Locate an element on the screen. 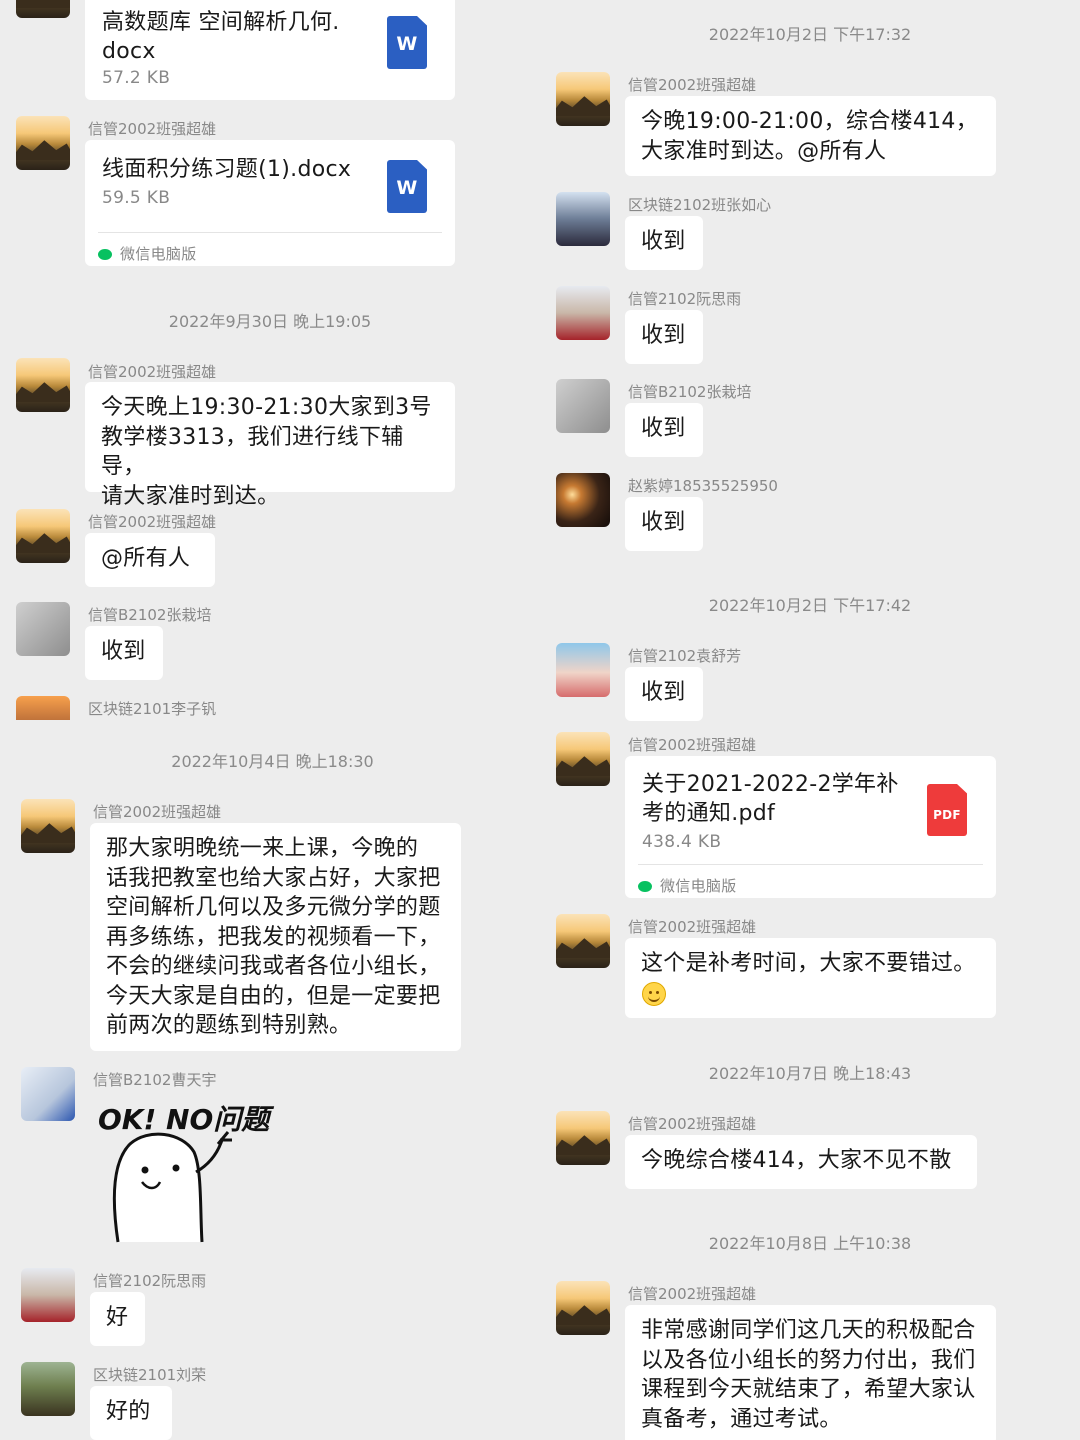 The width and height of the screenshot is (1080, 1440). smile-emoji-icon is located at coordinates (654, 994).